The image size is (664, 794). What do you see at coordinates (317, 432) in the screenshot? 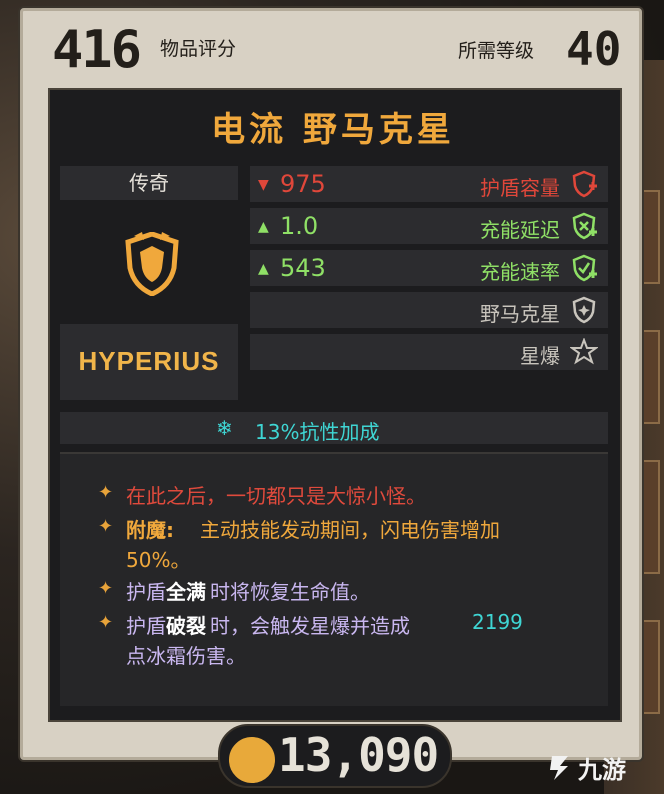
I see `resistance-text: 13%抗性加成` at bounding box center [317, 432].